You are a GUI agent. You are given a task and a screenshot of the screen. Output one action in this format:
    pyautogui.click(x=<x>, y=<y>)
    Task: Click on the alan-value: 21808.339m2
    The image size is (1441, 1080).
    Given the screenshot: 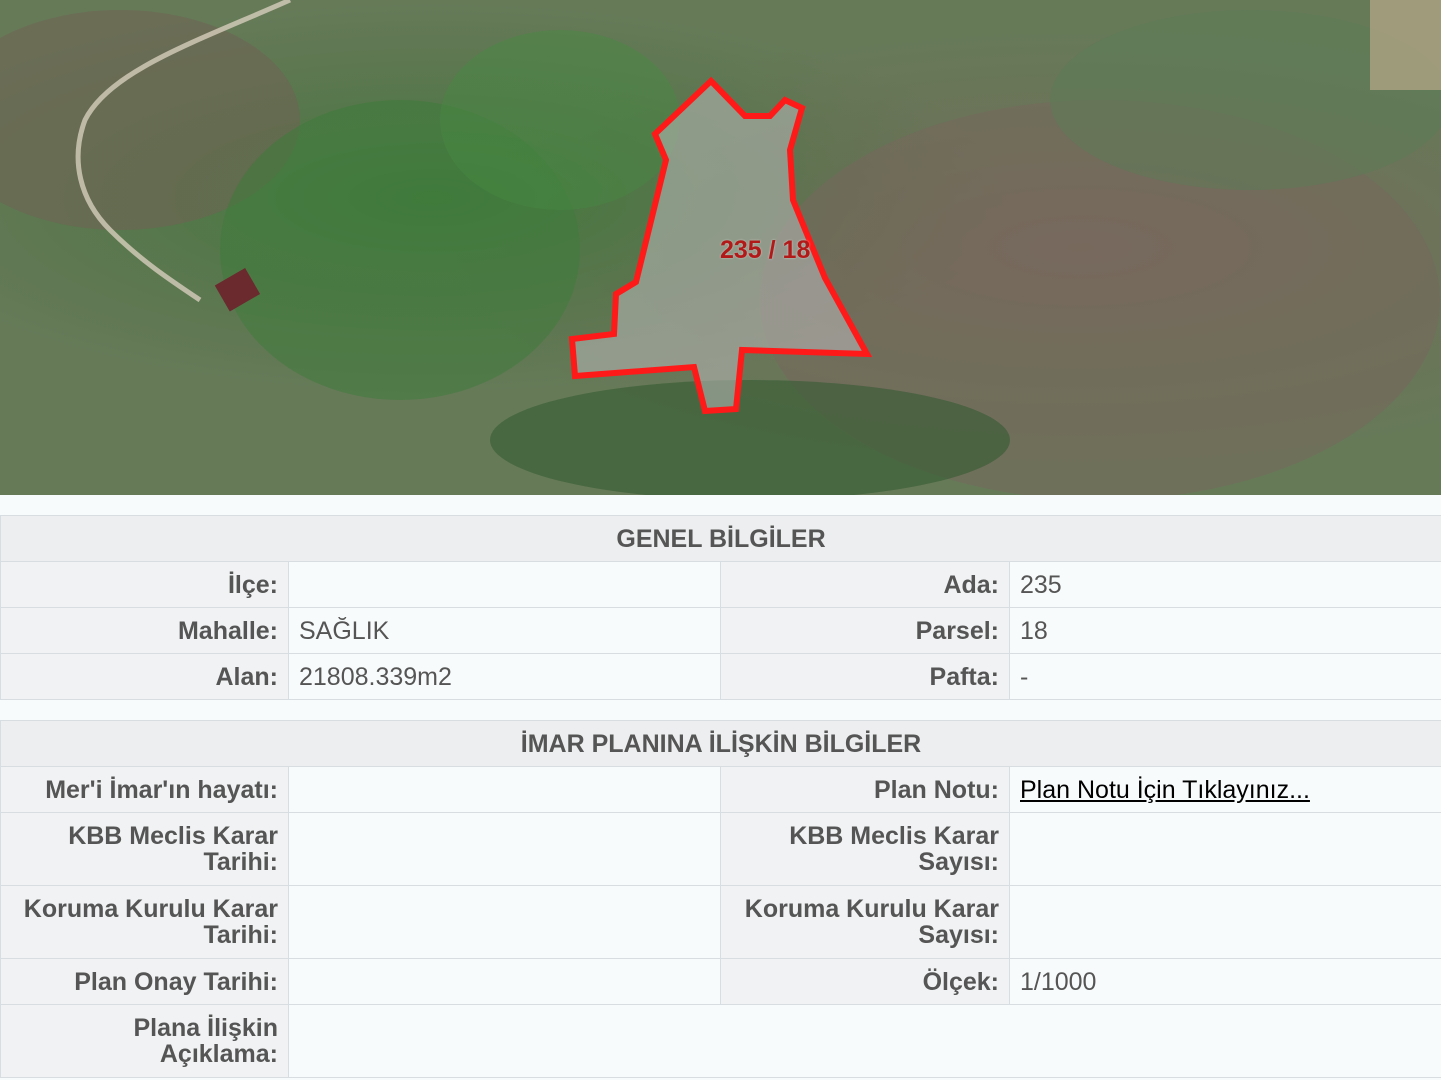 What is the action you would take?
    pyautogui.click(x=504, y=676)
    